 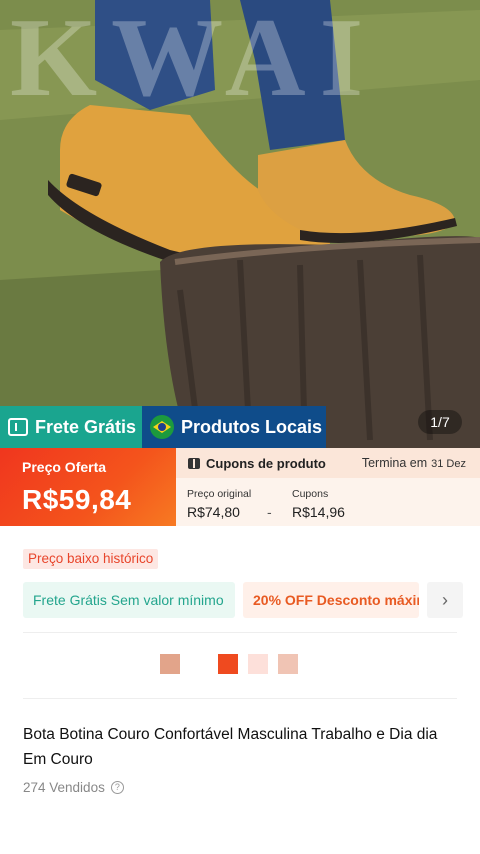 I want to click on free-shipping-badge: Frete Grátis, so click(x=71, y=427).